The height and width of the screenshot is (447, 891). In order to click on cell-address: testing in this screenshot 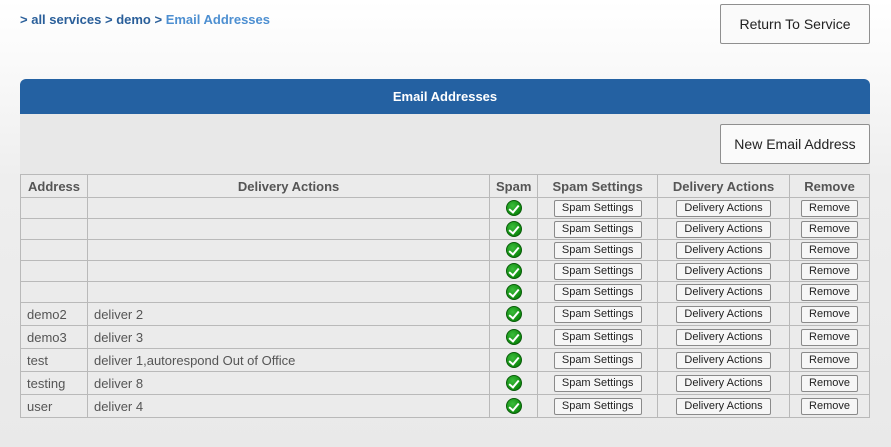, I will do `click(54, 383)`.